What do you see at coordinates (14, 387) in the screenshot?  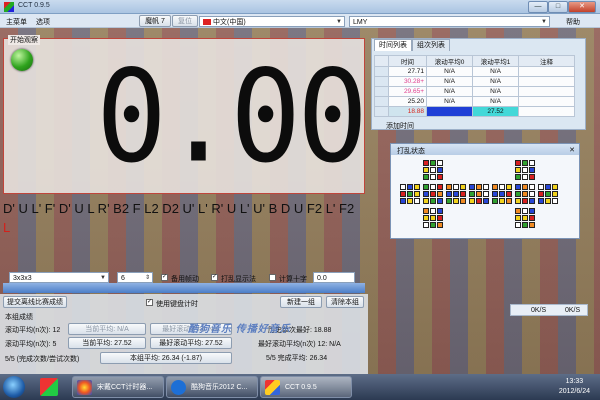 I see `start-button` at bounding box center [14, 387].